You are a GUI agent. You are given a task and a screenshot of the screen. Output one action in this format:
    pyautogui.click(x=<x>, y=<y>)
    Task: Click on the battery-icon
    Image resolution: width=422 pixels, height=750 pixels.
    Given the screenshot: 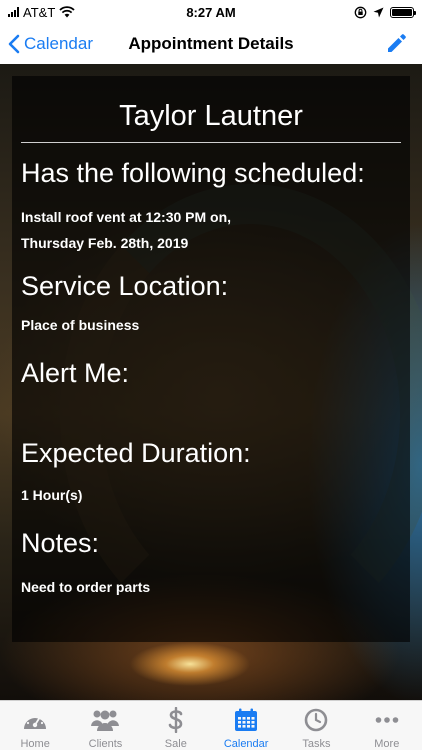 What is the action you would take?
    pyautogui.click(x=403, y=12)
    